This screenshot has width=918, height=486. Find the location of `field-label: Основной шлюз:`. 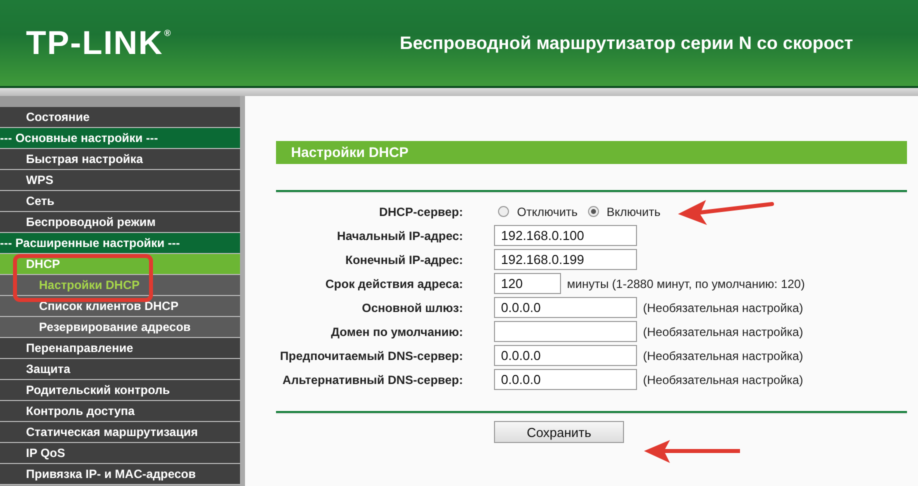

field-label: Основной шлюз: is located at coordinates (411, 307).